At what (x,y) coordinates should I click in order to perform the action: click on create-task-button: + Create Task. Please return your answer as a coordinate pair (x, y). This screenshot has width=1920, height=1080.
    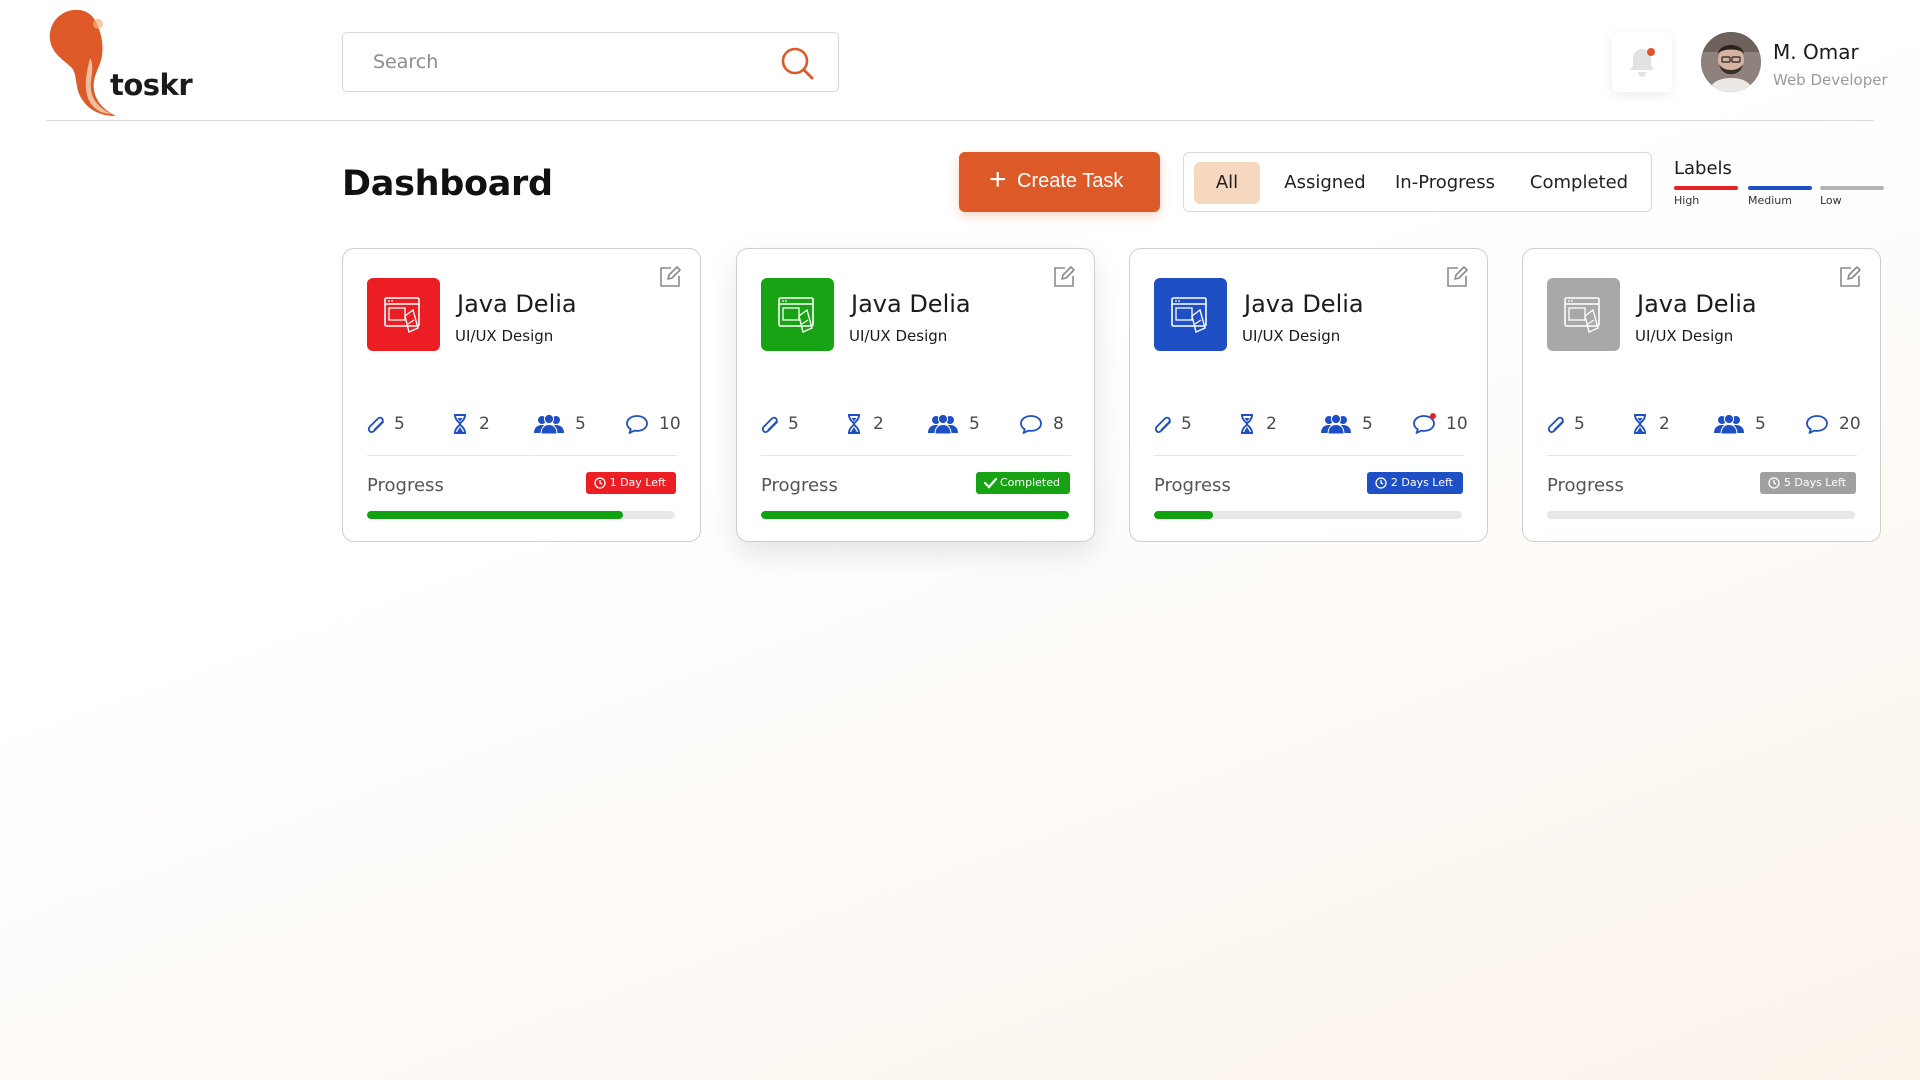
    Looking at the image, I should click on (1059, 182).